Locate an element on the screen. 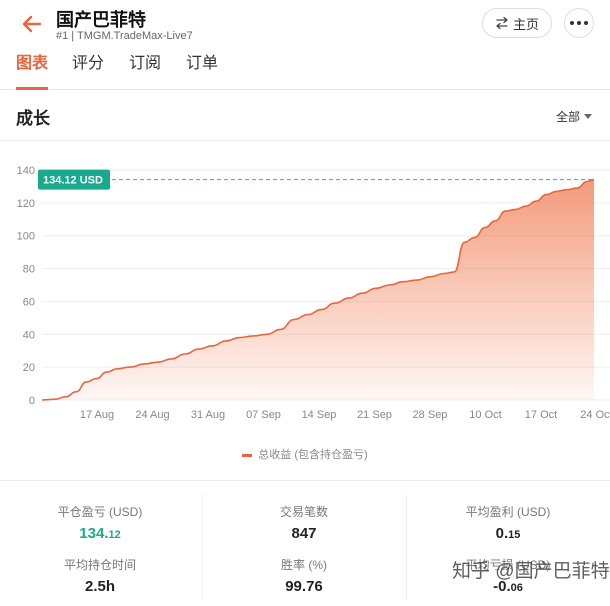 This screenshot has width=610, height=606. x-tick-label: 10 Oct is located at coordinates (485, 415).